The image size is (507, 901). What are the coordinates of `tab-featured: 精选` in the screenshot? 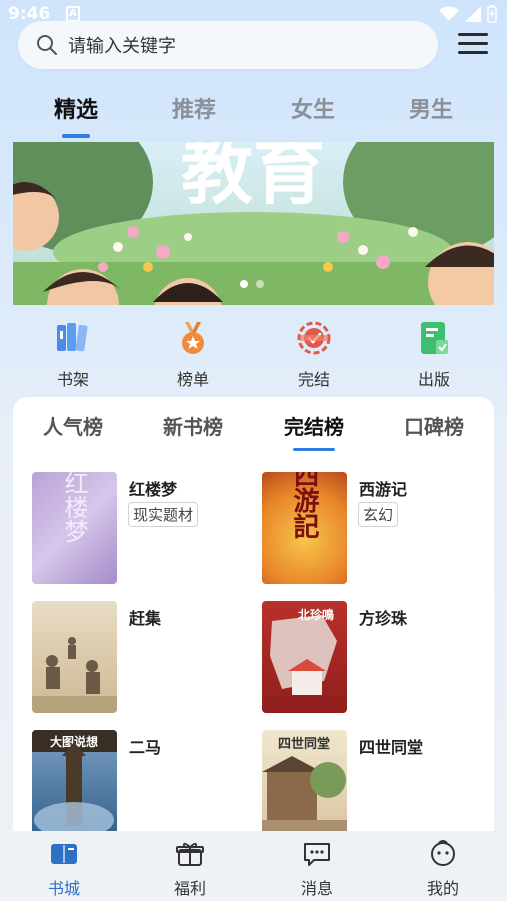 It's located at (76, 108).